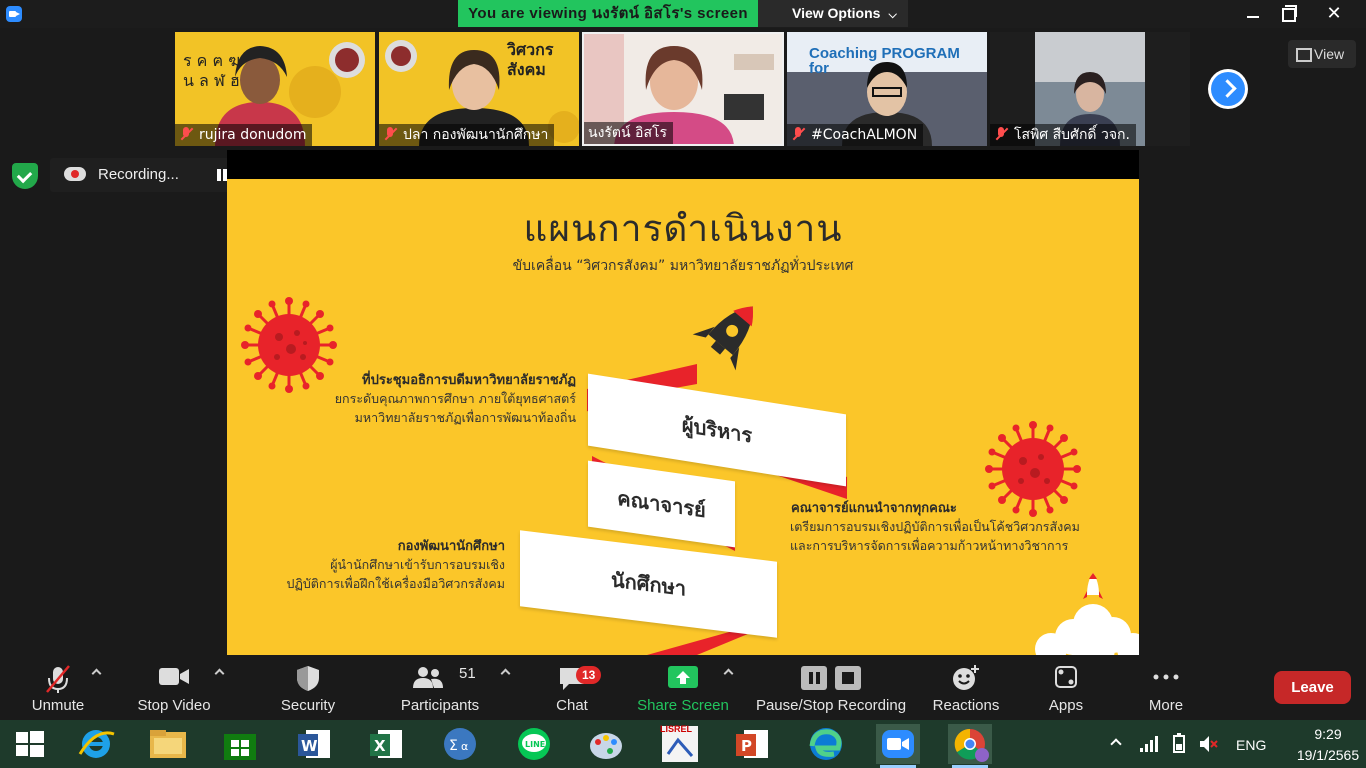 The width and height of the screenshot is (1366, 768). I want to click on maximize-button, so click(1288, 13).